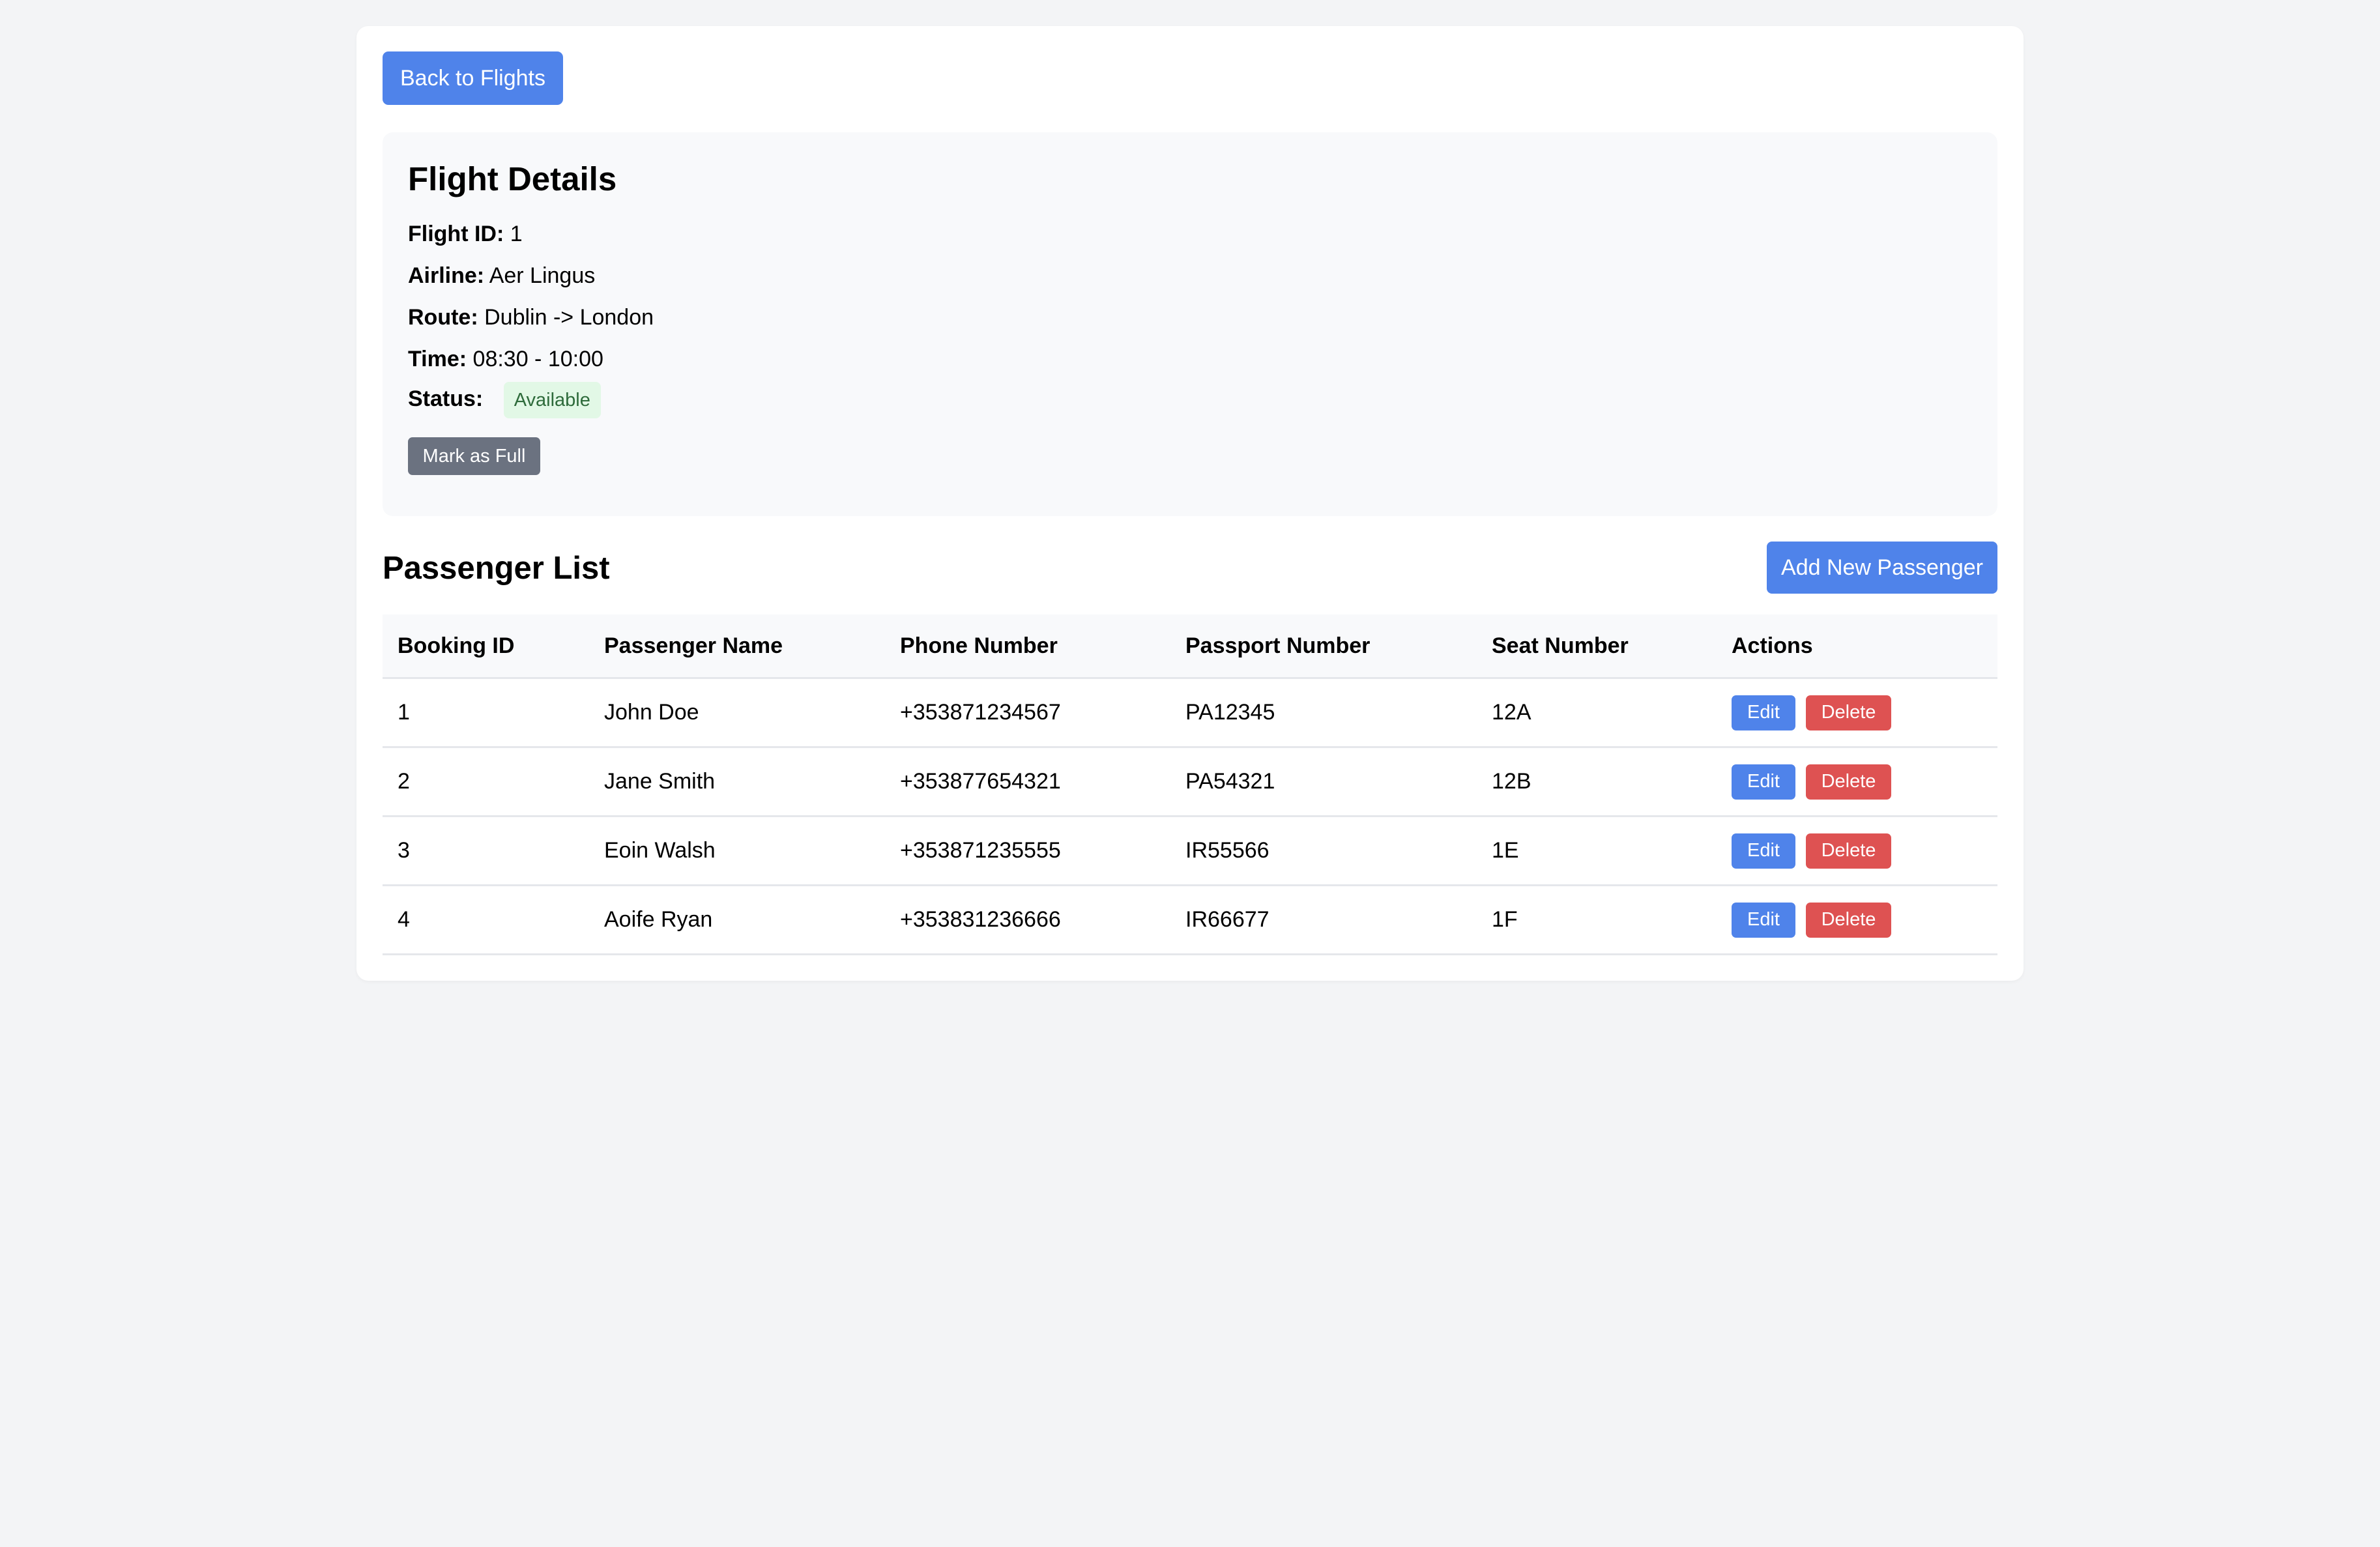 This screenshot has height=1547, width=2380. What do you see at coordinates (569, 318) in the screenshot?
I see `route-value: Dublin -> London` at bounding box center [569, 318].